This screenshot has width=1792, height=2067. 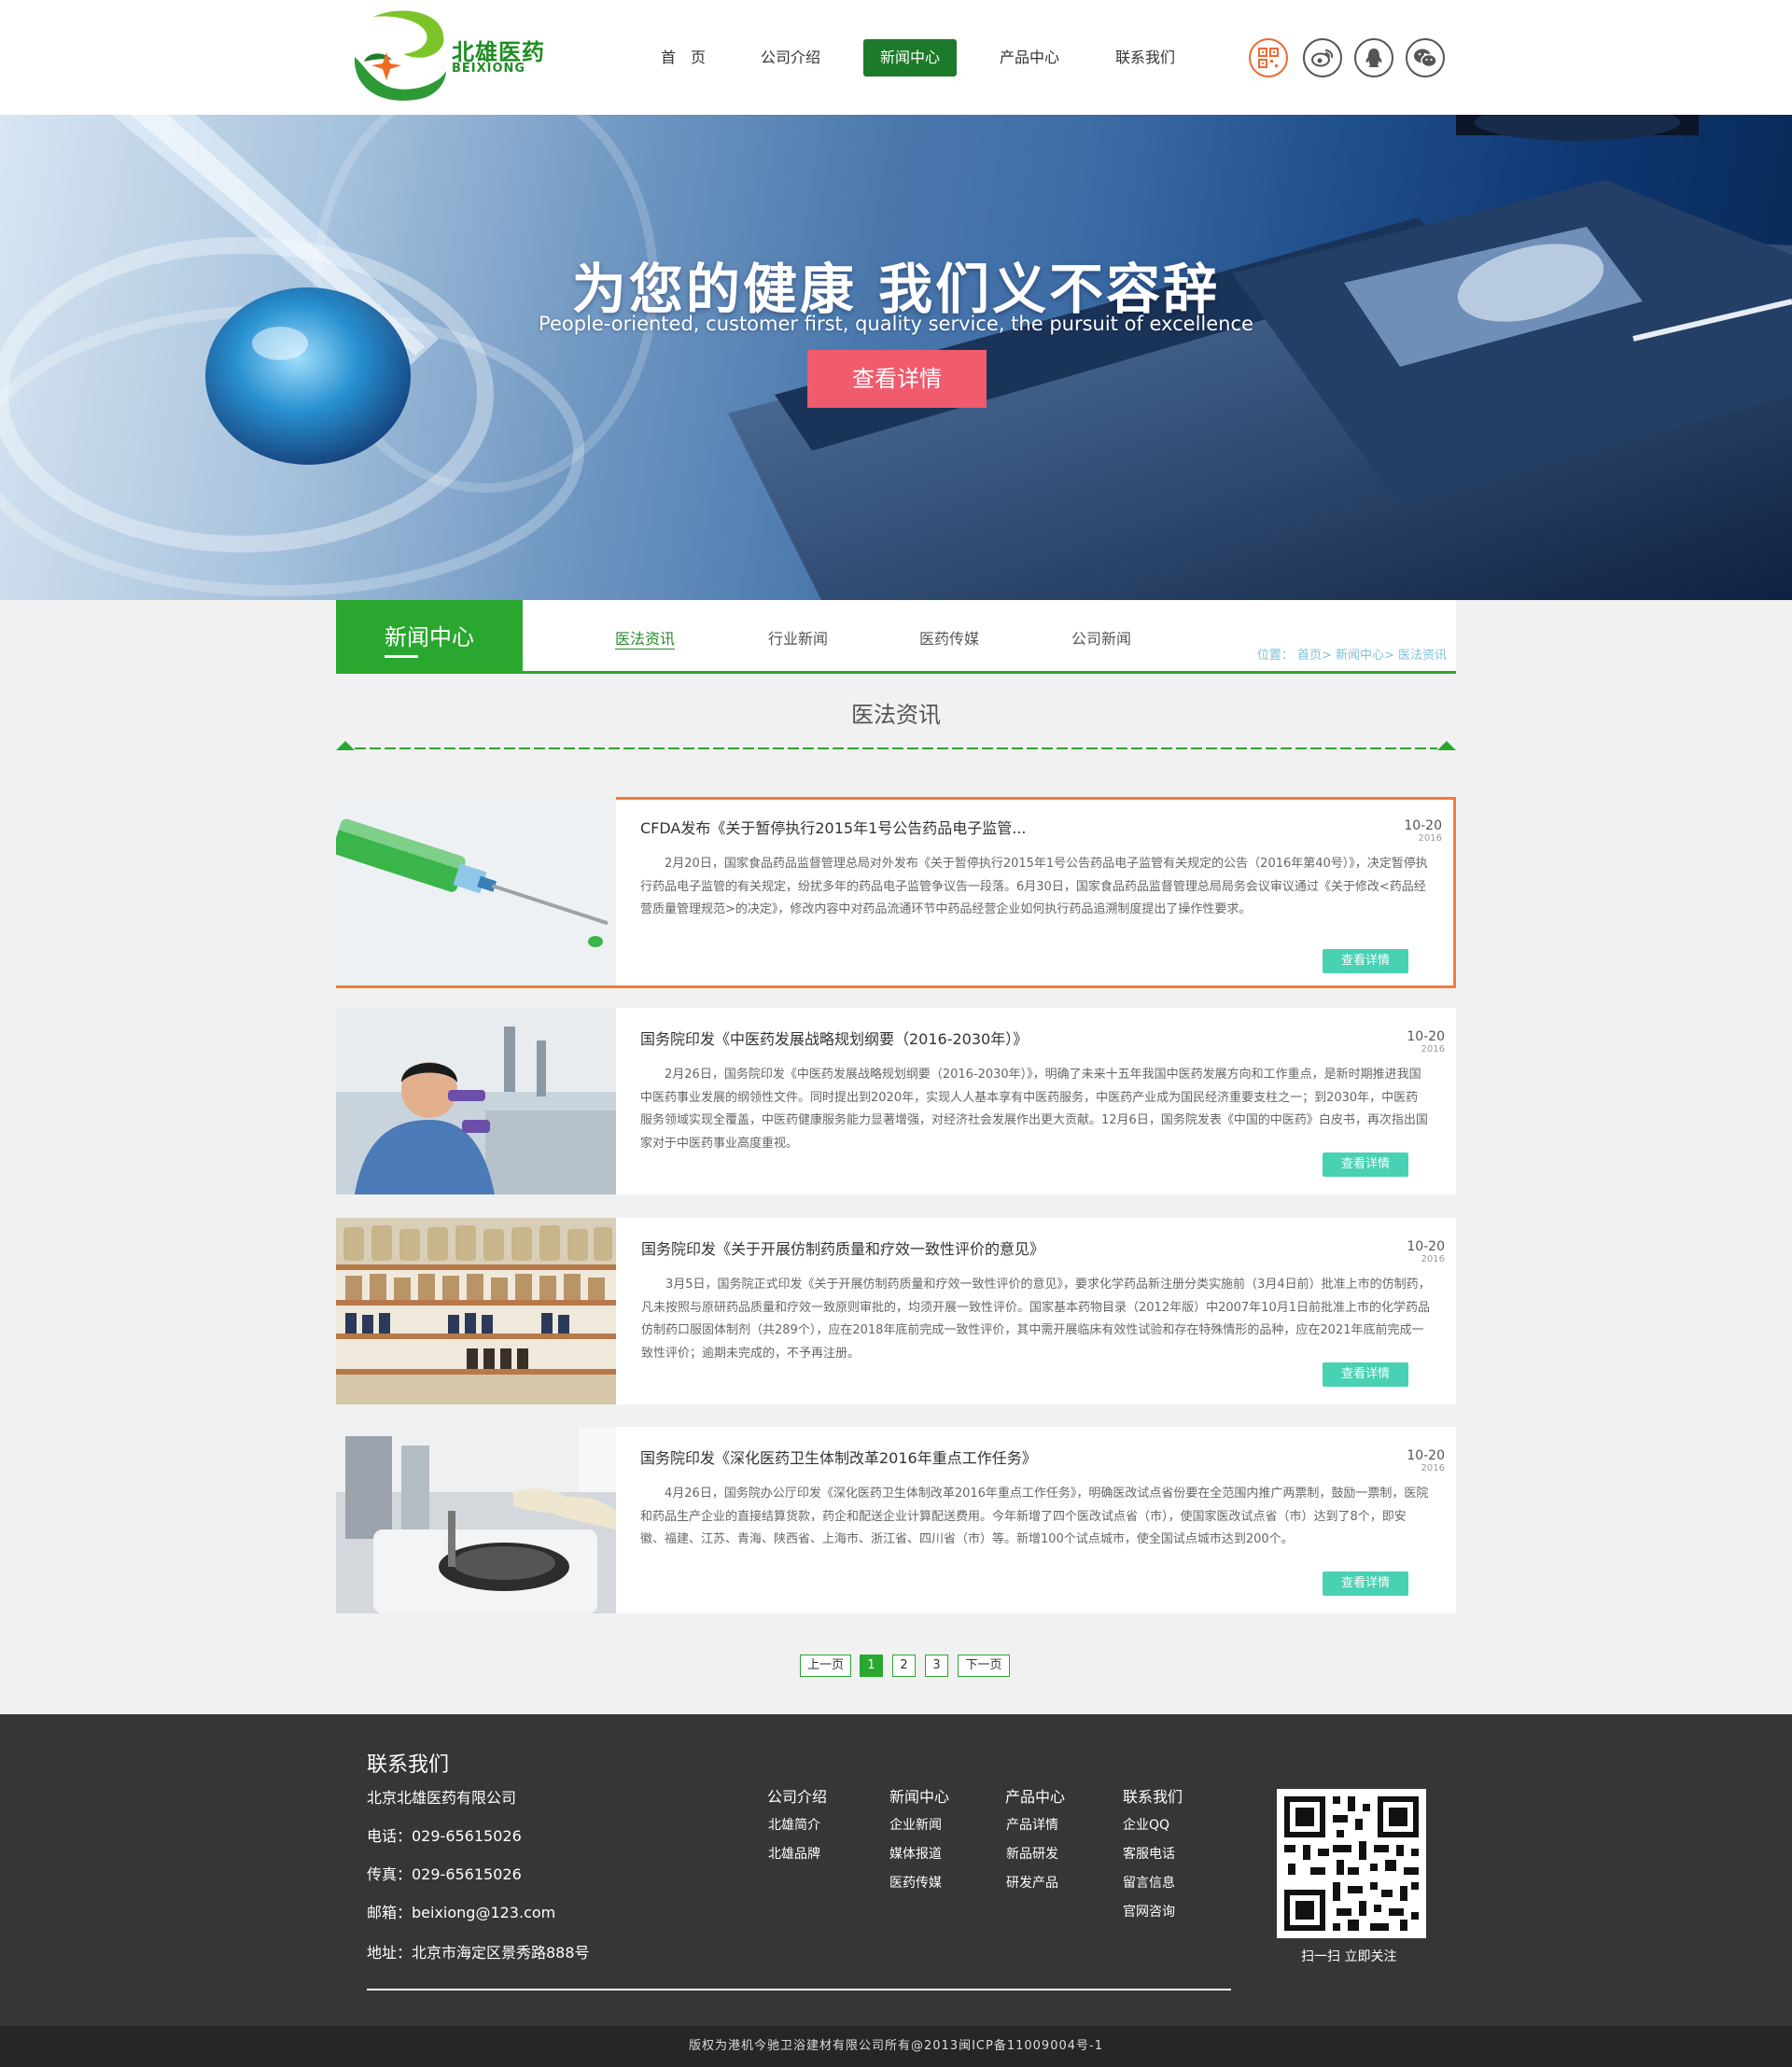 I want to click on pagination-page-2: 2, so click(x=904, y=1666).